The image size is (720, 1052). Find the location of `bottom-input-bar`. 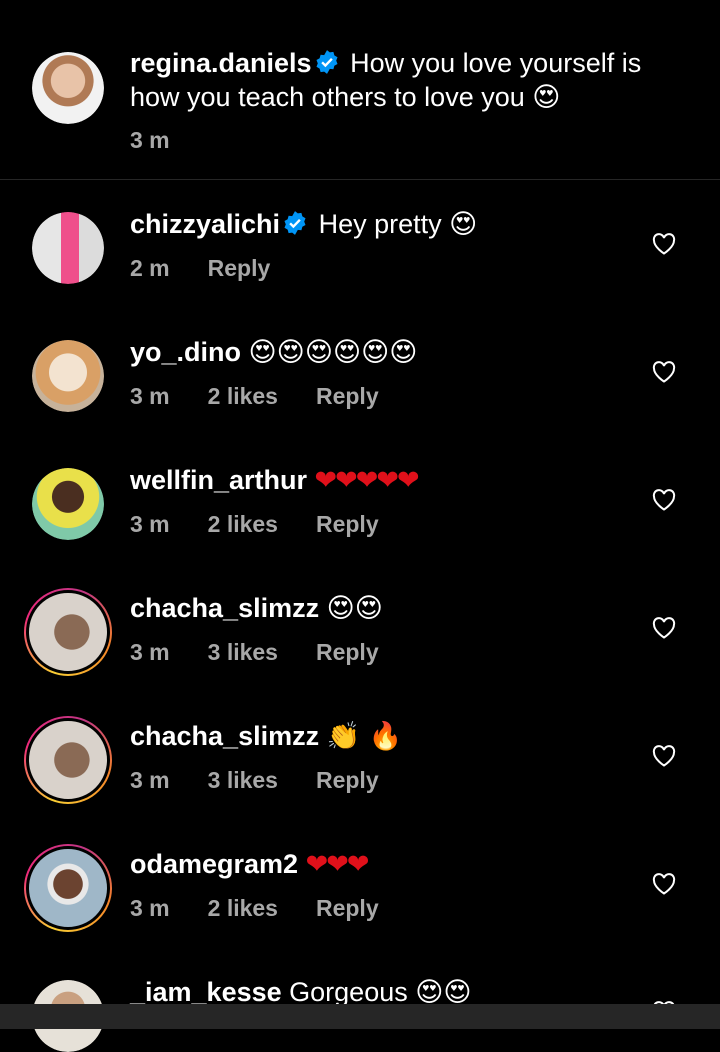

bottom-input-bar is located at coordinates (360, 1016).